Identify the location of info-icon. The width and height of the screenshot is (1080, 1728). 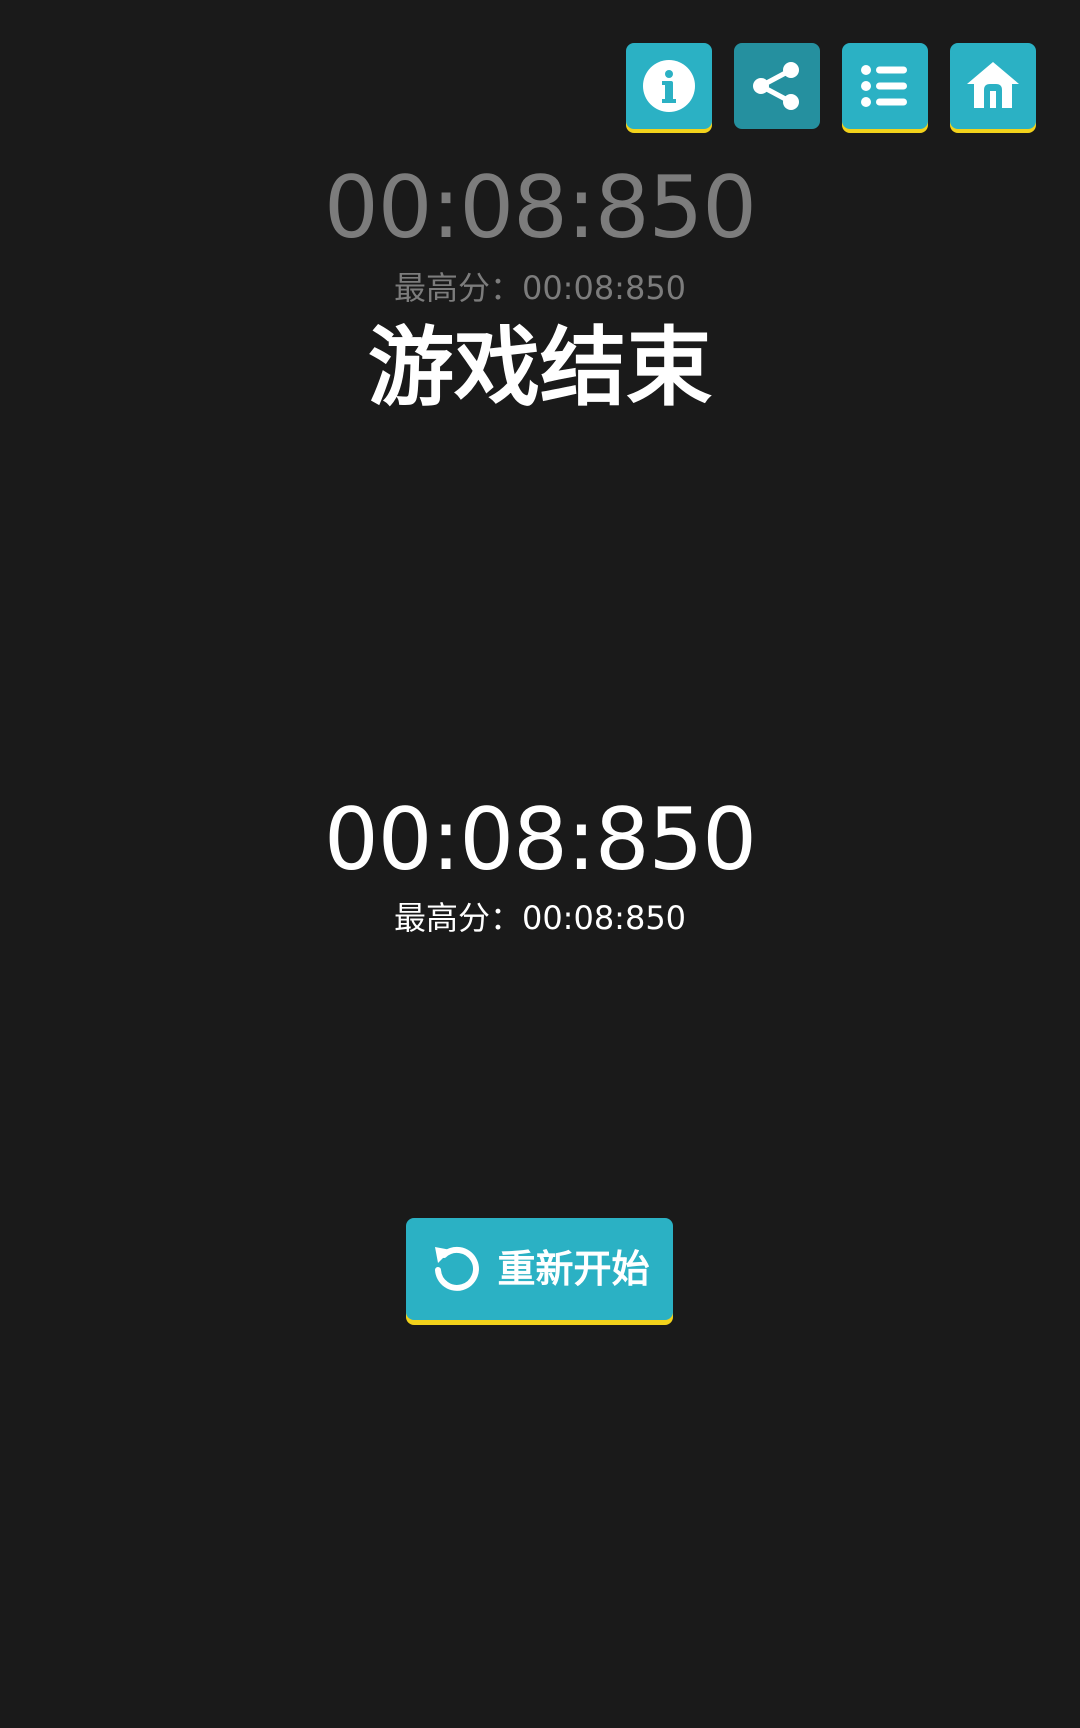
(669, 86).